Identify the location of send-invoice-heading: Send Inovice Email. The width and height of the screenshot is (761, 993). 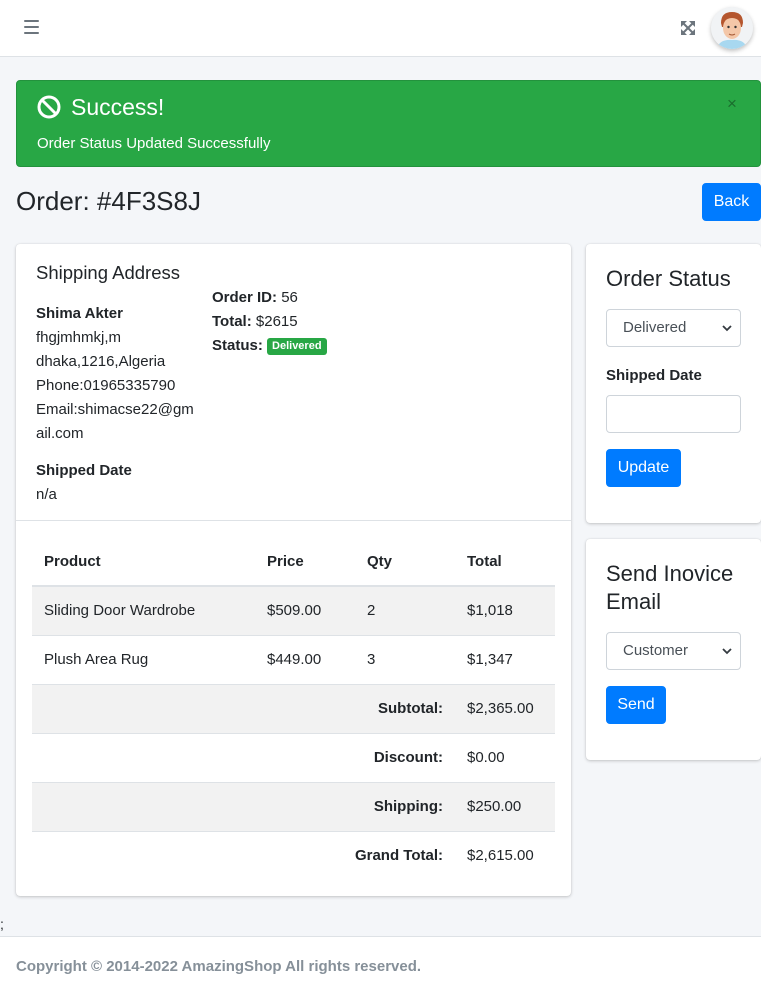
(670, 587).